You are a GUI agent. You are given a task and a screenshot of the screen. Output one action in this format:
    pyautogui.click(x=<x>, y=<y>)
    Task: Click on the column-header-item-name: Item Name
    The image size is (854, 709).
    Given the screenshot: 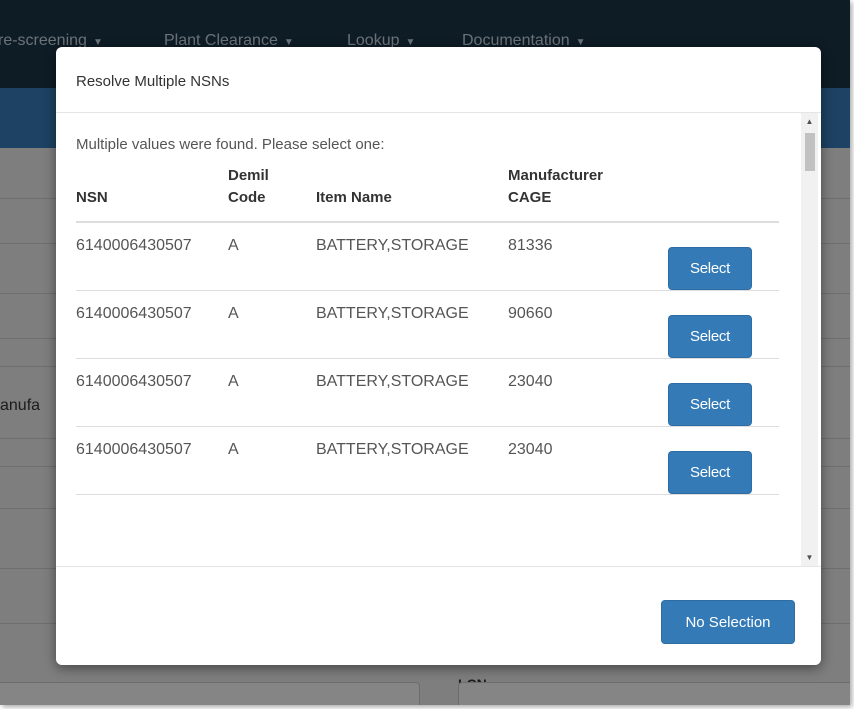 What is the action you would take?
    pyautogui.click(x=412, y=194)
    